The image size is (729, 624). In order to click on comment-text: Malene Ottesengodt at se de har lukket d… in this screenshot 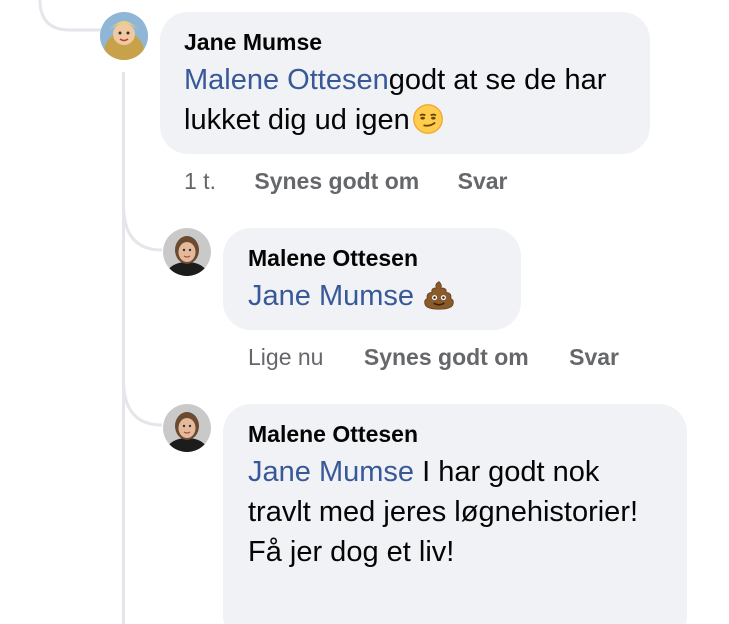, I will do `click(405, 103)`.